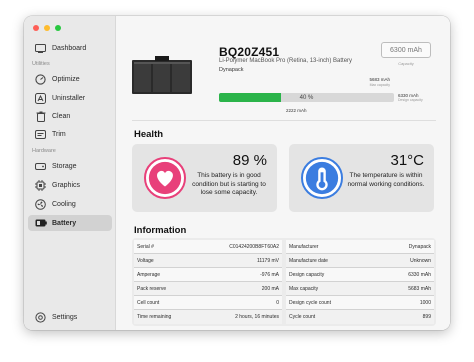 The width and height of the screenshot is (474, 362). Describe the element at coordinates (40, 317) in the screenshot. I see `gear-icon` at that location.